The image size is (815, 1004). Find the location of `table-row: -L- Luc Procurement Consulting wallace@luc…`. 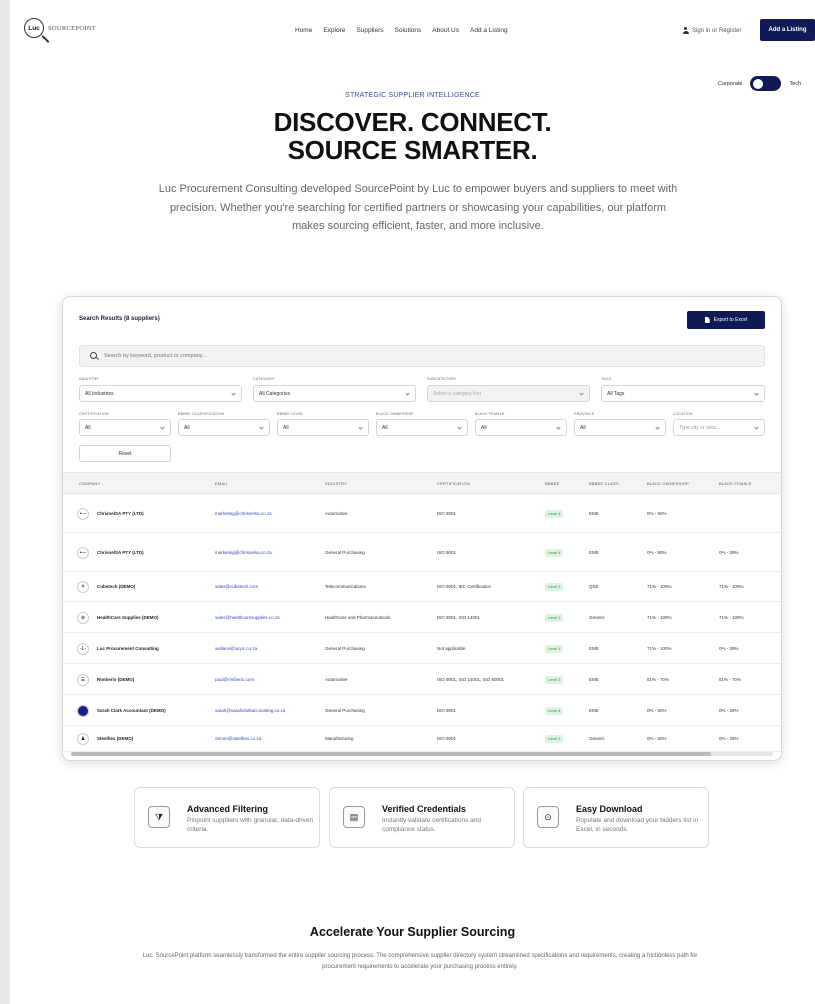

table-row: -L- Luc Procurement Consulting wallace@luc… is located at coordinates (422, 648).